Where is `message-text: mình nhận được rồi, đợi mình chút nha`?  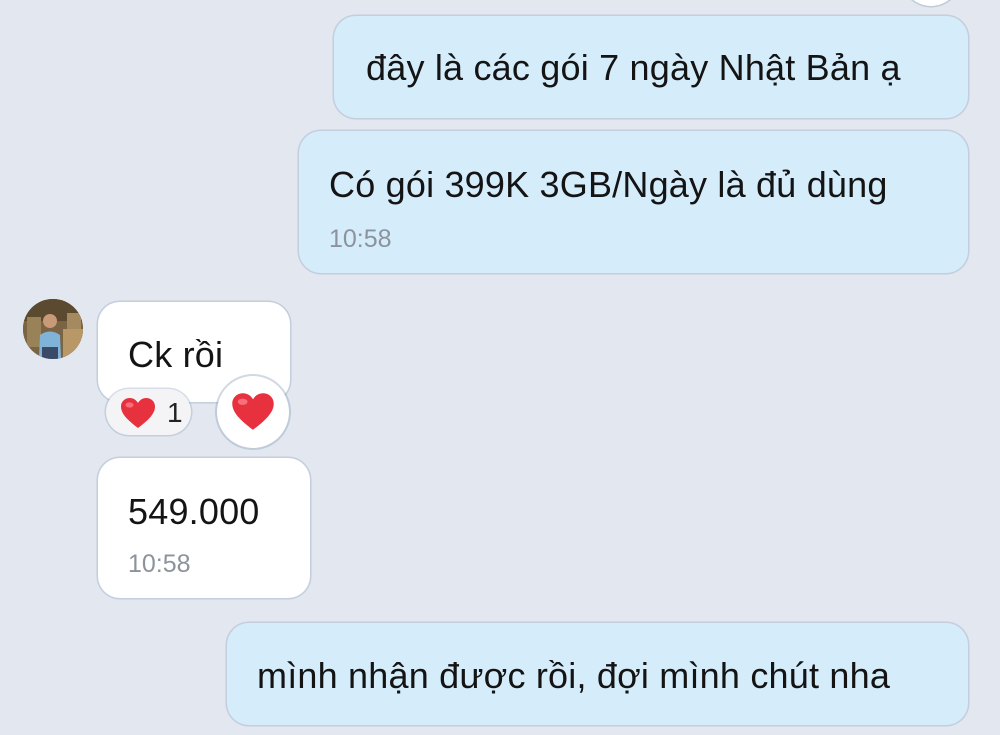
message-text: mình nhận được rồi, đợi mình chút nha is located at coordinates (574, 675).